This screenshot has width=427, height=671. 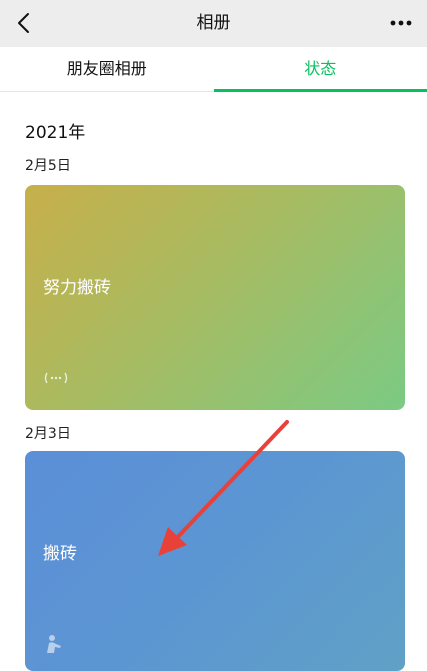 What do you see at coordinates (77, 285) in the screenshot?
I see `status-text: 努力搬砖` at bounding box center [77, 285].